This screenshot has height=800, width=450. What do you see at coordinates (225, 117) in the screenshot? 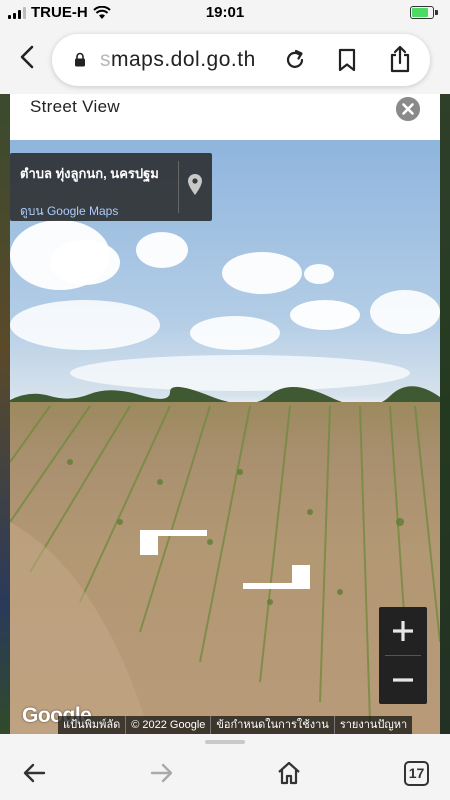
I see `street-view-header: Street View` at bounding box center [225, 117].